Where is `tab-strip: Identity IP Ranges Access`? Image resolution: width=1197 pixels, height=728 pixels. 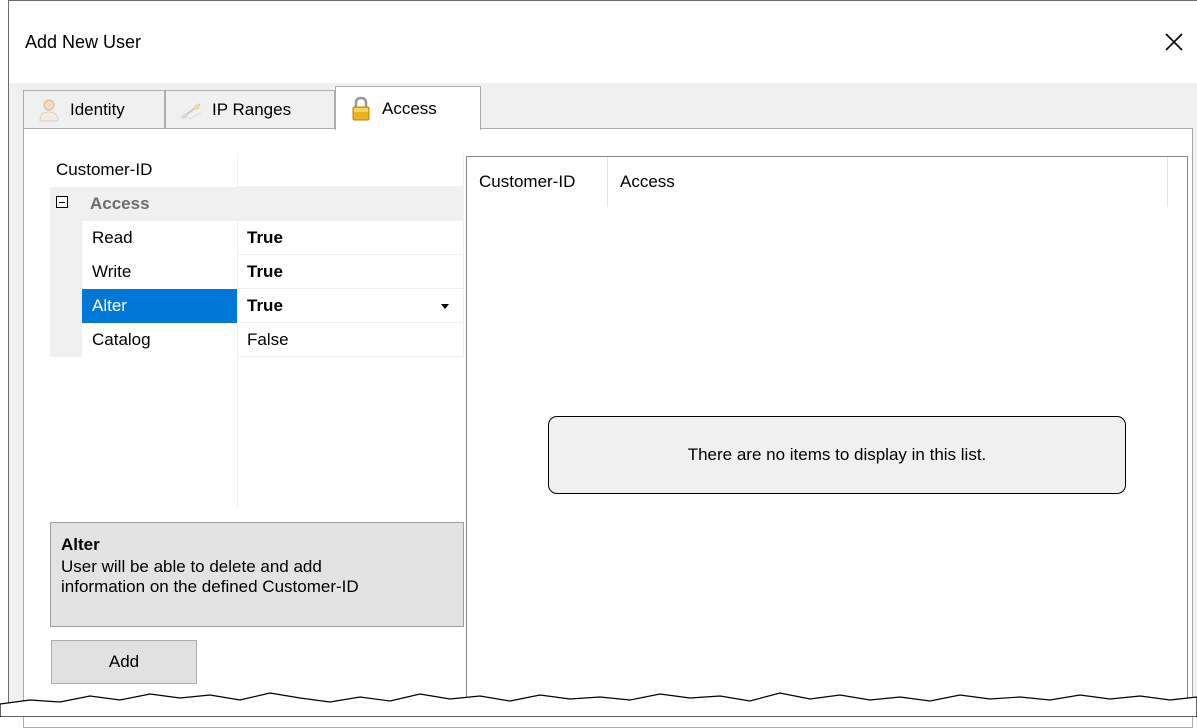
tab-strip: Identity IP Ranges Access is located at coordinates (603, 108).